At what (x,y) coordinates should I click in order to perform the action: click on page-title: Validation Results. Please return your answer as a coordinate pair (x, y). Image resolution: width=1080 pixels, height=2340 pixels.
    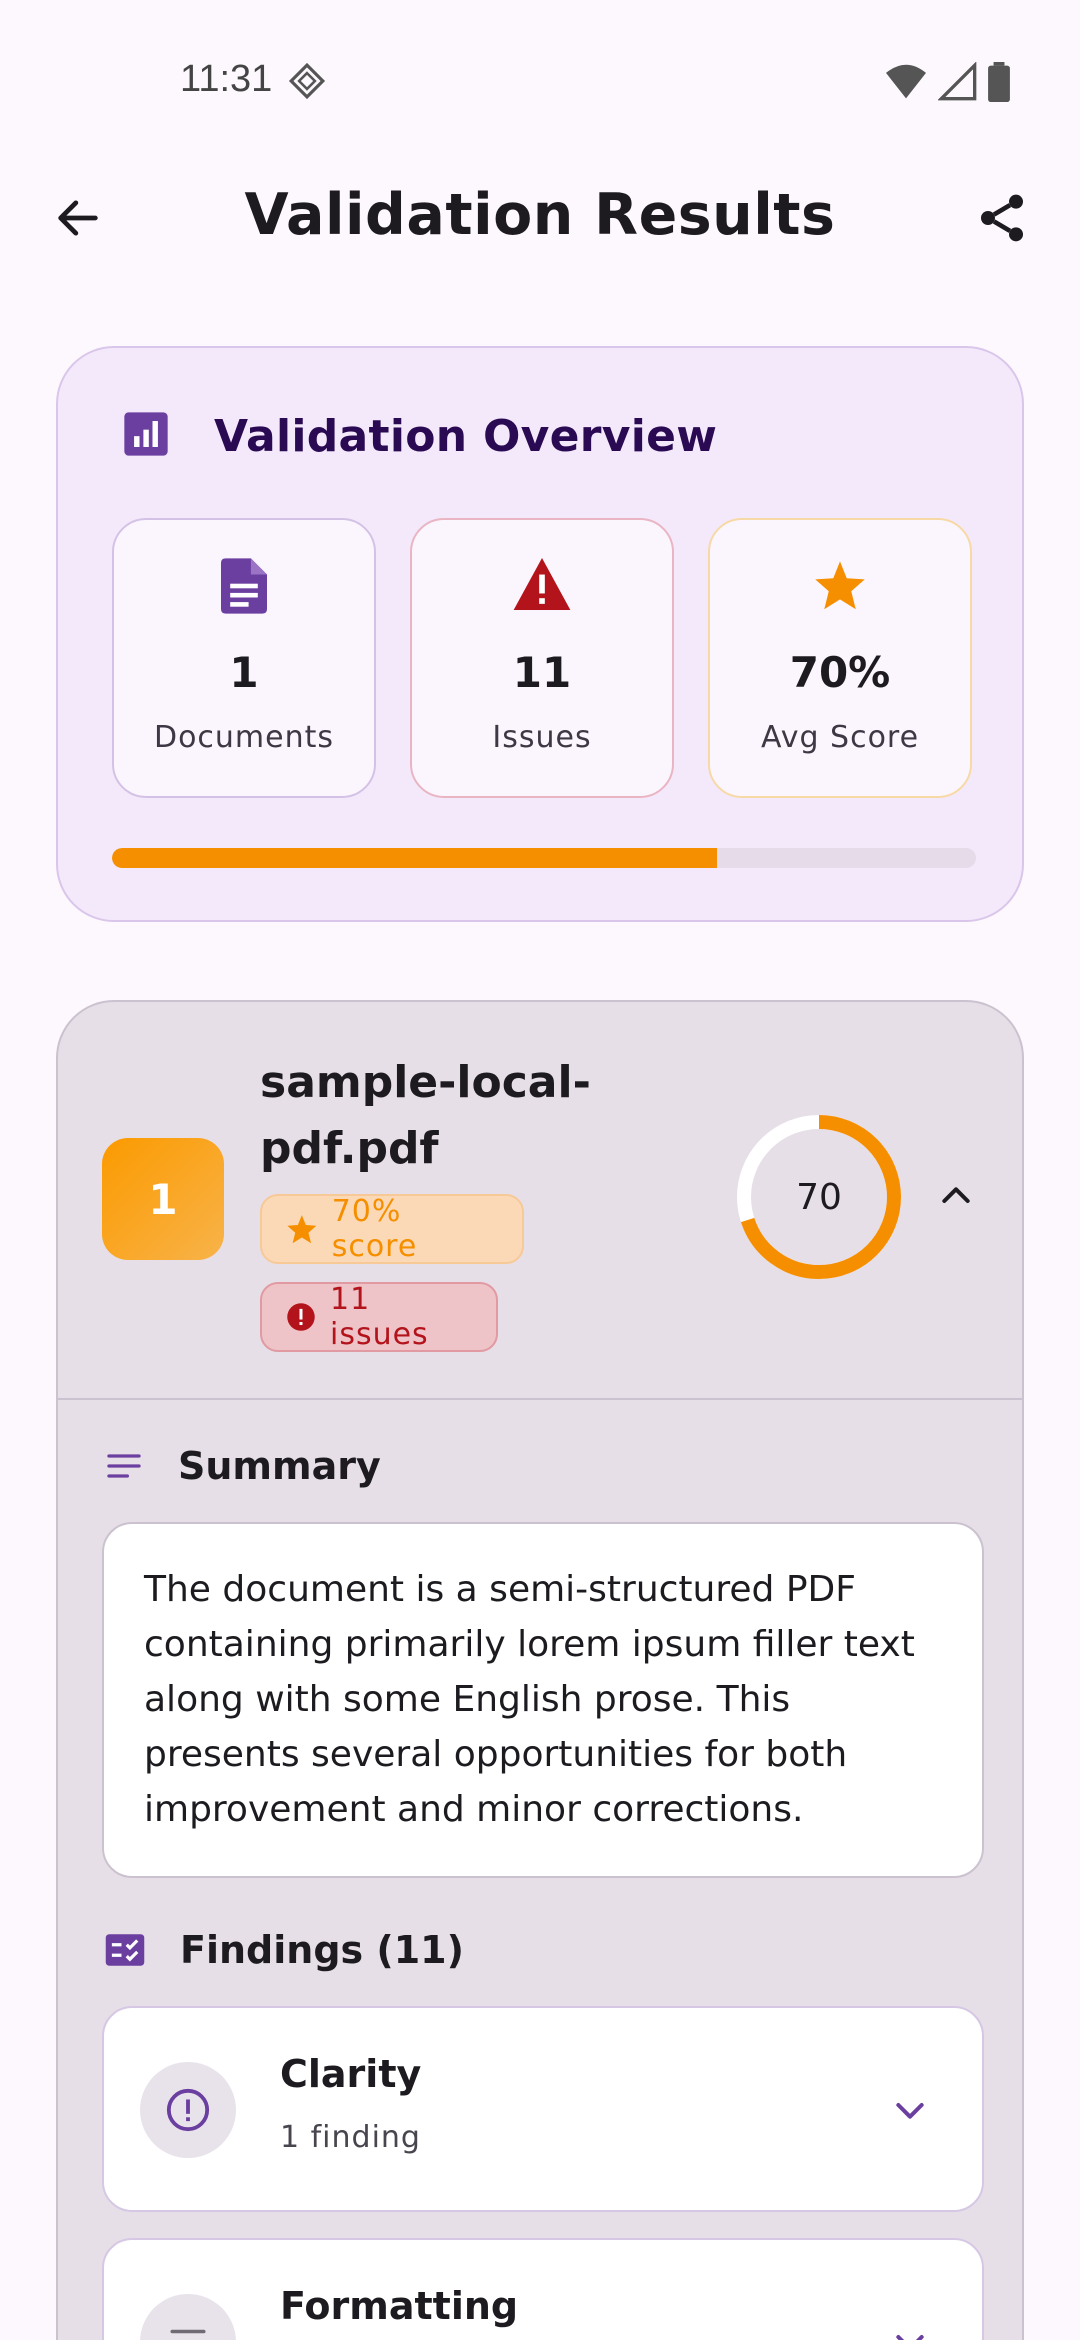
    Looking at the image, I should click on (540, 215).